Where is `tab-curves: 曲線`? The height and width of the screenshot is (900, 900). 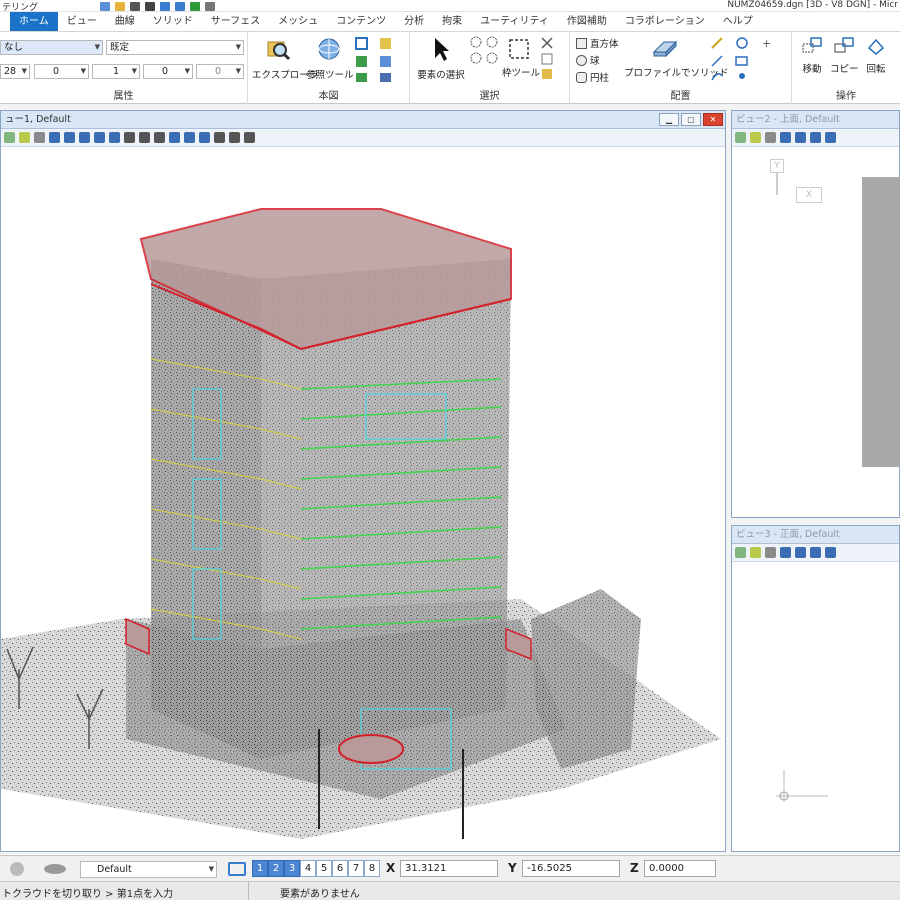 tab-curves: 曲線 is located at coordinates (125, 21).